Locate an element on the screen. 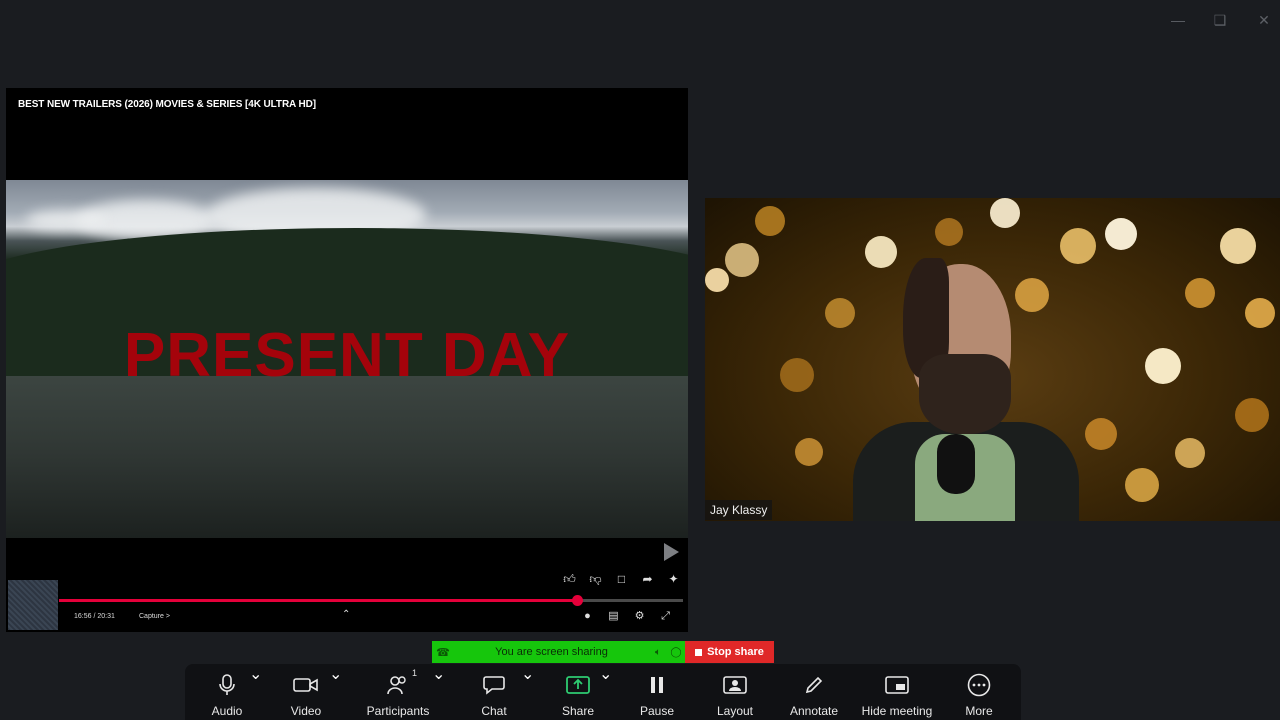  annotate-label: Annotate is located at coordinates (814, 711).